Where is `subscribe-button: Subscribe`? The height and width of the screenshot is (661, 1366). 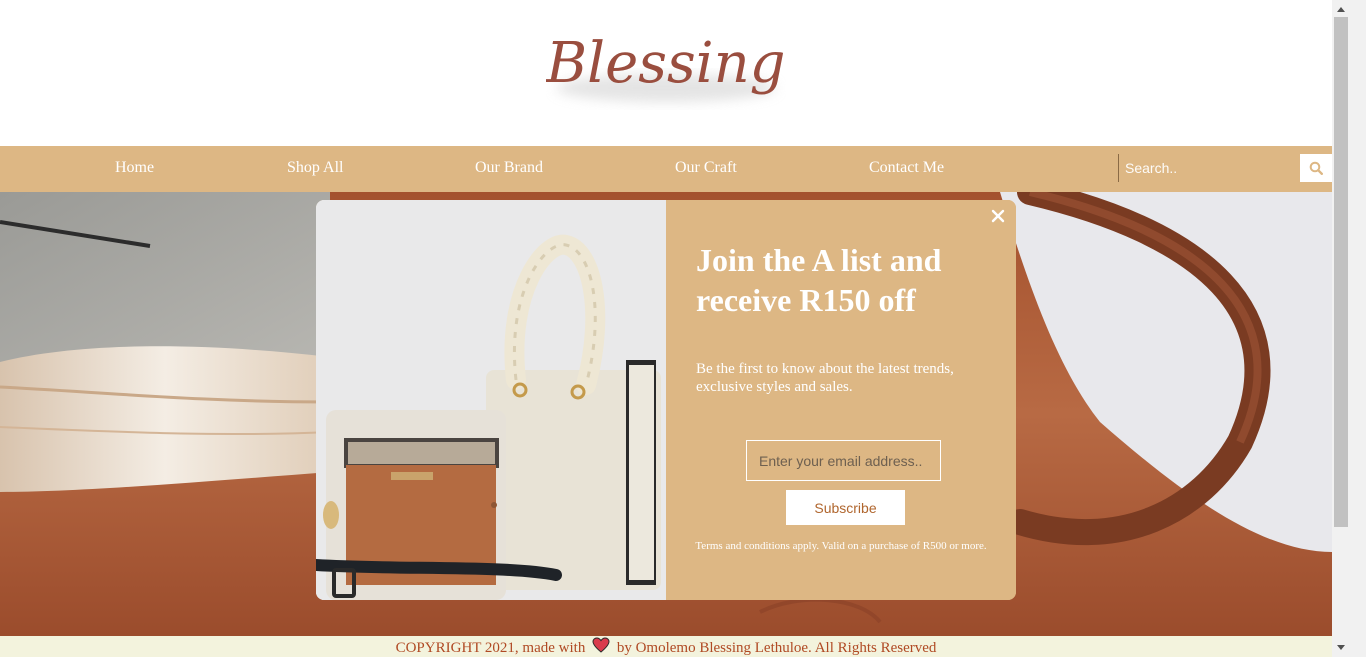 subscribe-button: Subscribe is located at coordinates (845, 507).